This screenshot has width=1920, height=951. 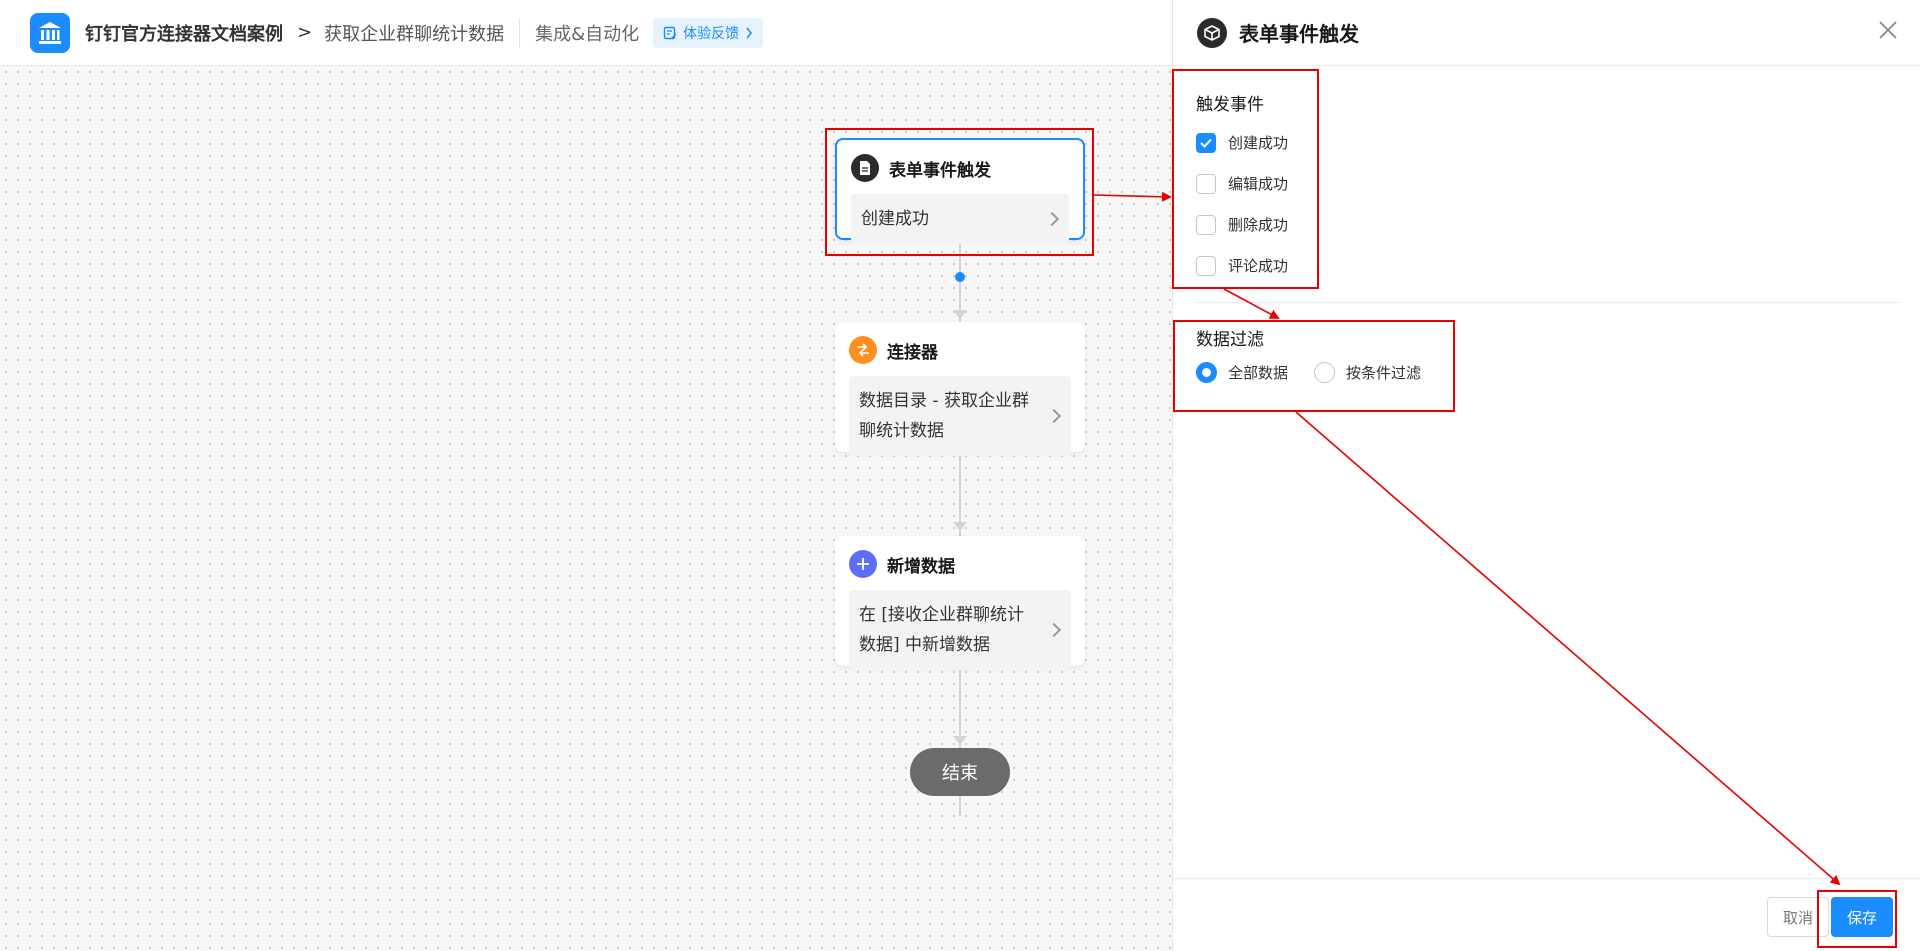 What do you see at coordinates (184, 33) in the screenshot?
I see `app-name-link: 钉钉官方连接器文档案例` at bounding box center [184, 33].